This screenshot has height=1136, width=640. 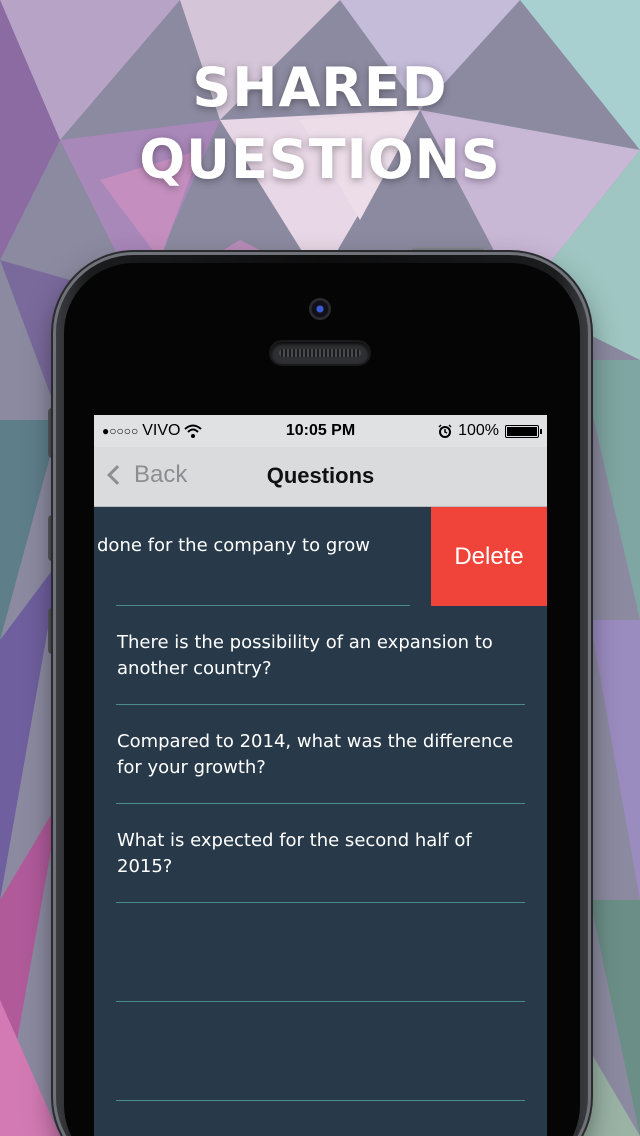 What do you see at coordinates (320, 556) in the screenshot?
I see `list-item: done for the company to grow Delete` at bounding box center [320, 556].